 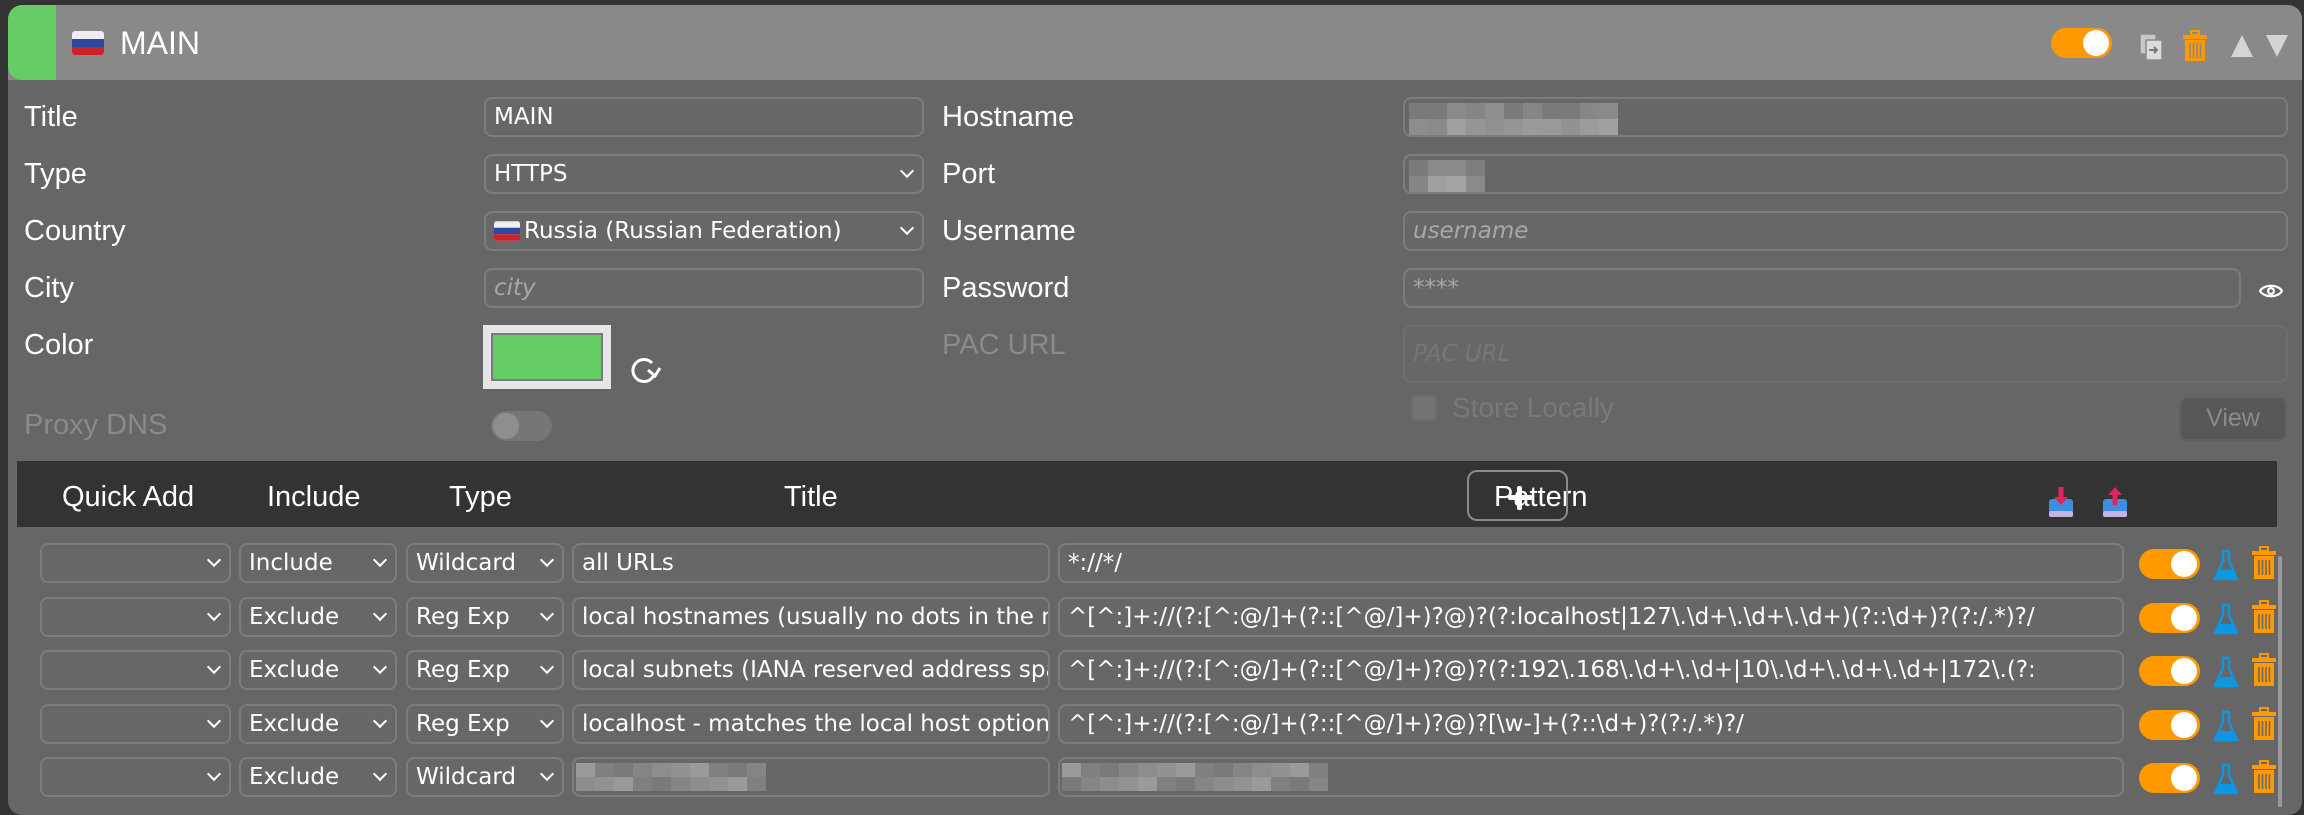 I want to click on password-input: ****, so click(x=1822, y=288).